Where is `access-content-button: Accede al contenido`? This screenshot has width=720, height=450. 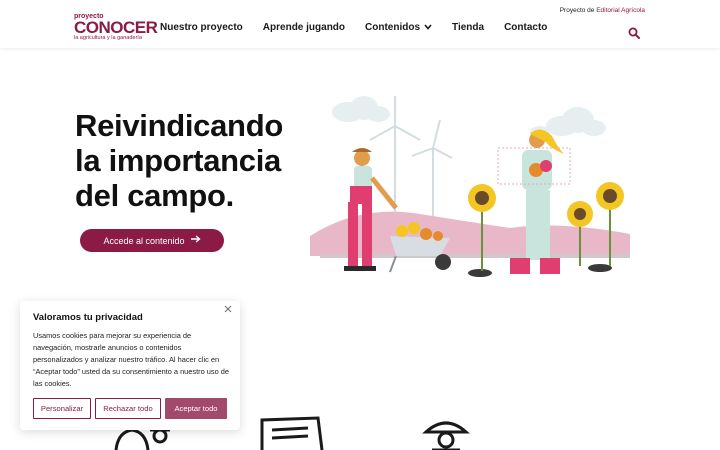 access-content-button: Accede al contenido is located at coordinates (152, 240).